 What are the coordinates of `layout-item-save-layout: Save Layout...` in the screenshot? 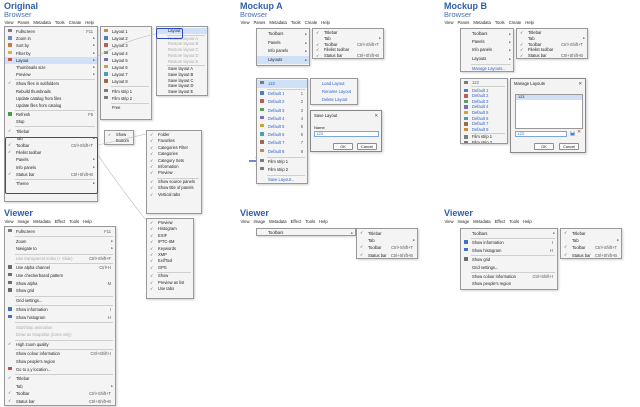 It's located at (282, 179).